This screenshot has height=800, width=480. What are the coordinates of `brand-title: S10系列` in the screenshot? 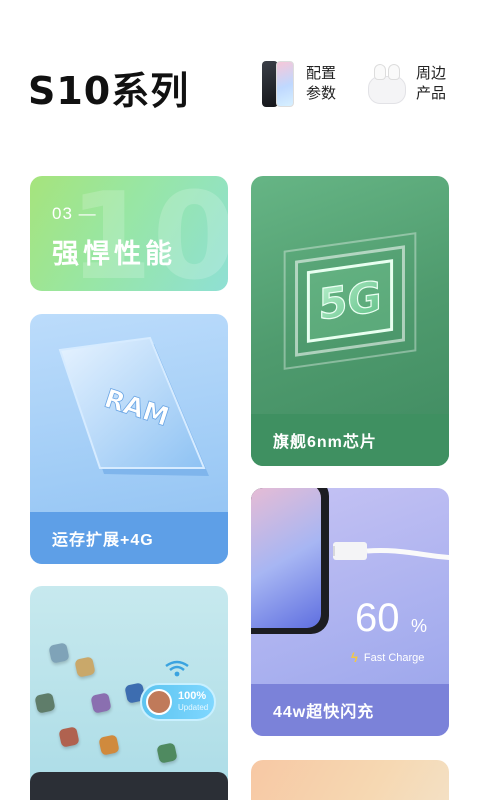 It's located at (109, 91).